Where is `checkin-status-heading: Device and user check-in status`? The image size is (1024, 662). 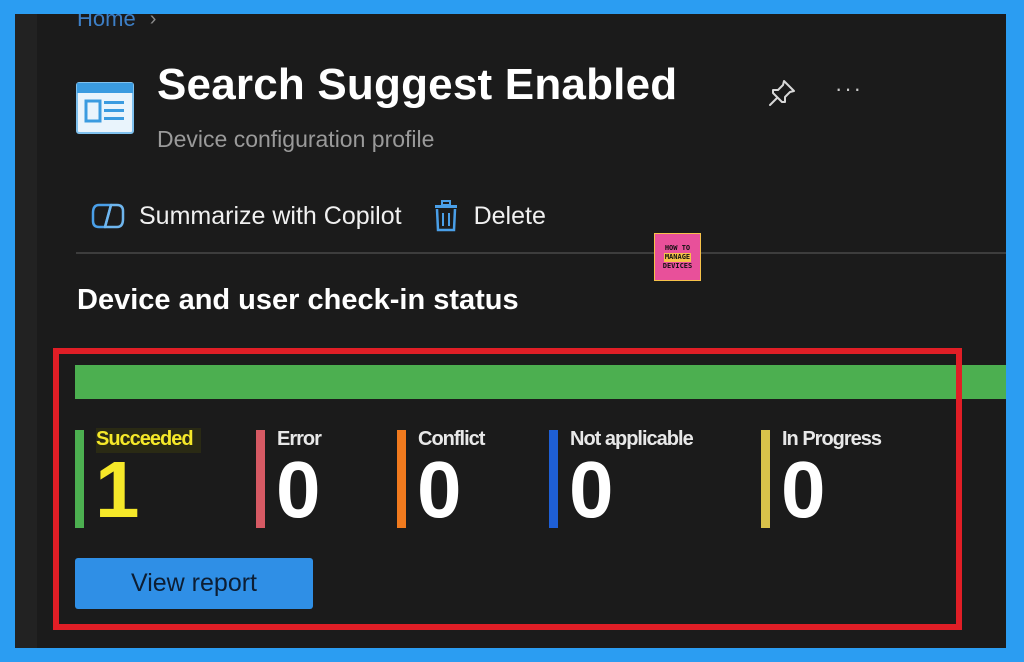
checkin-status-heading: Device and user check-in status is located at coordinates (298, 300).